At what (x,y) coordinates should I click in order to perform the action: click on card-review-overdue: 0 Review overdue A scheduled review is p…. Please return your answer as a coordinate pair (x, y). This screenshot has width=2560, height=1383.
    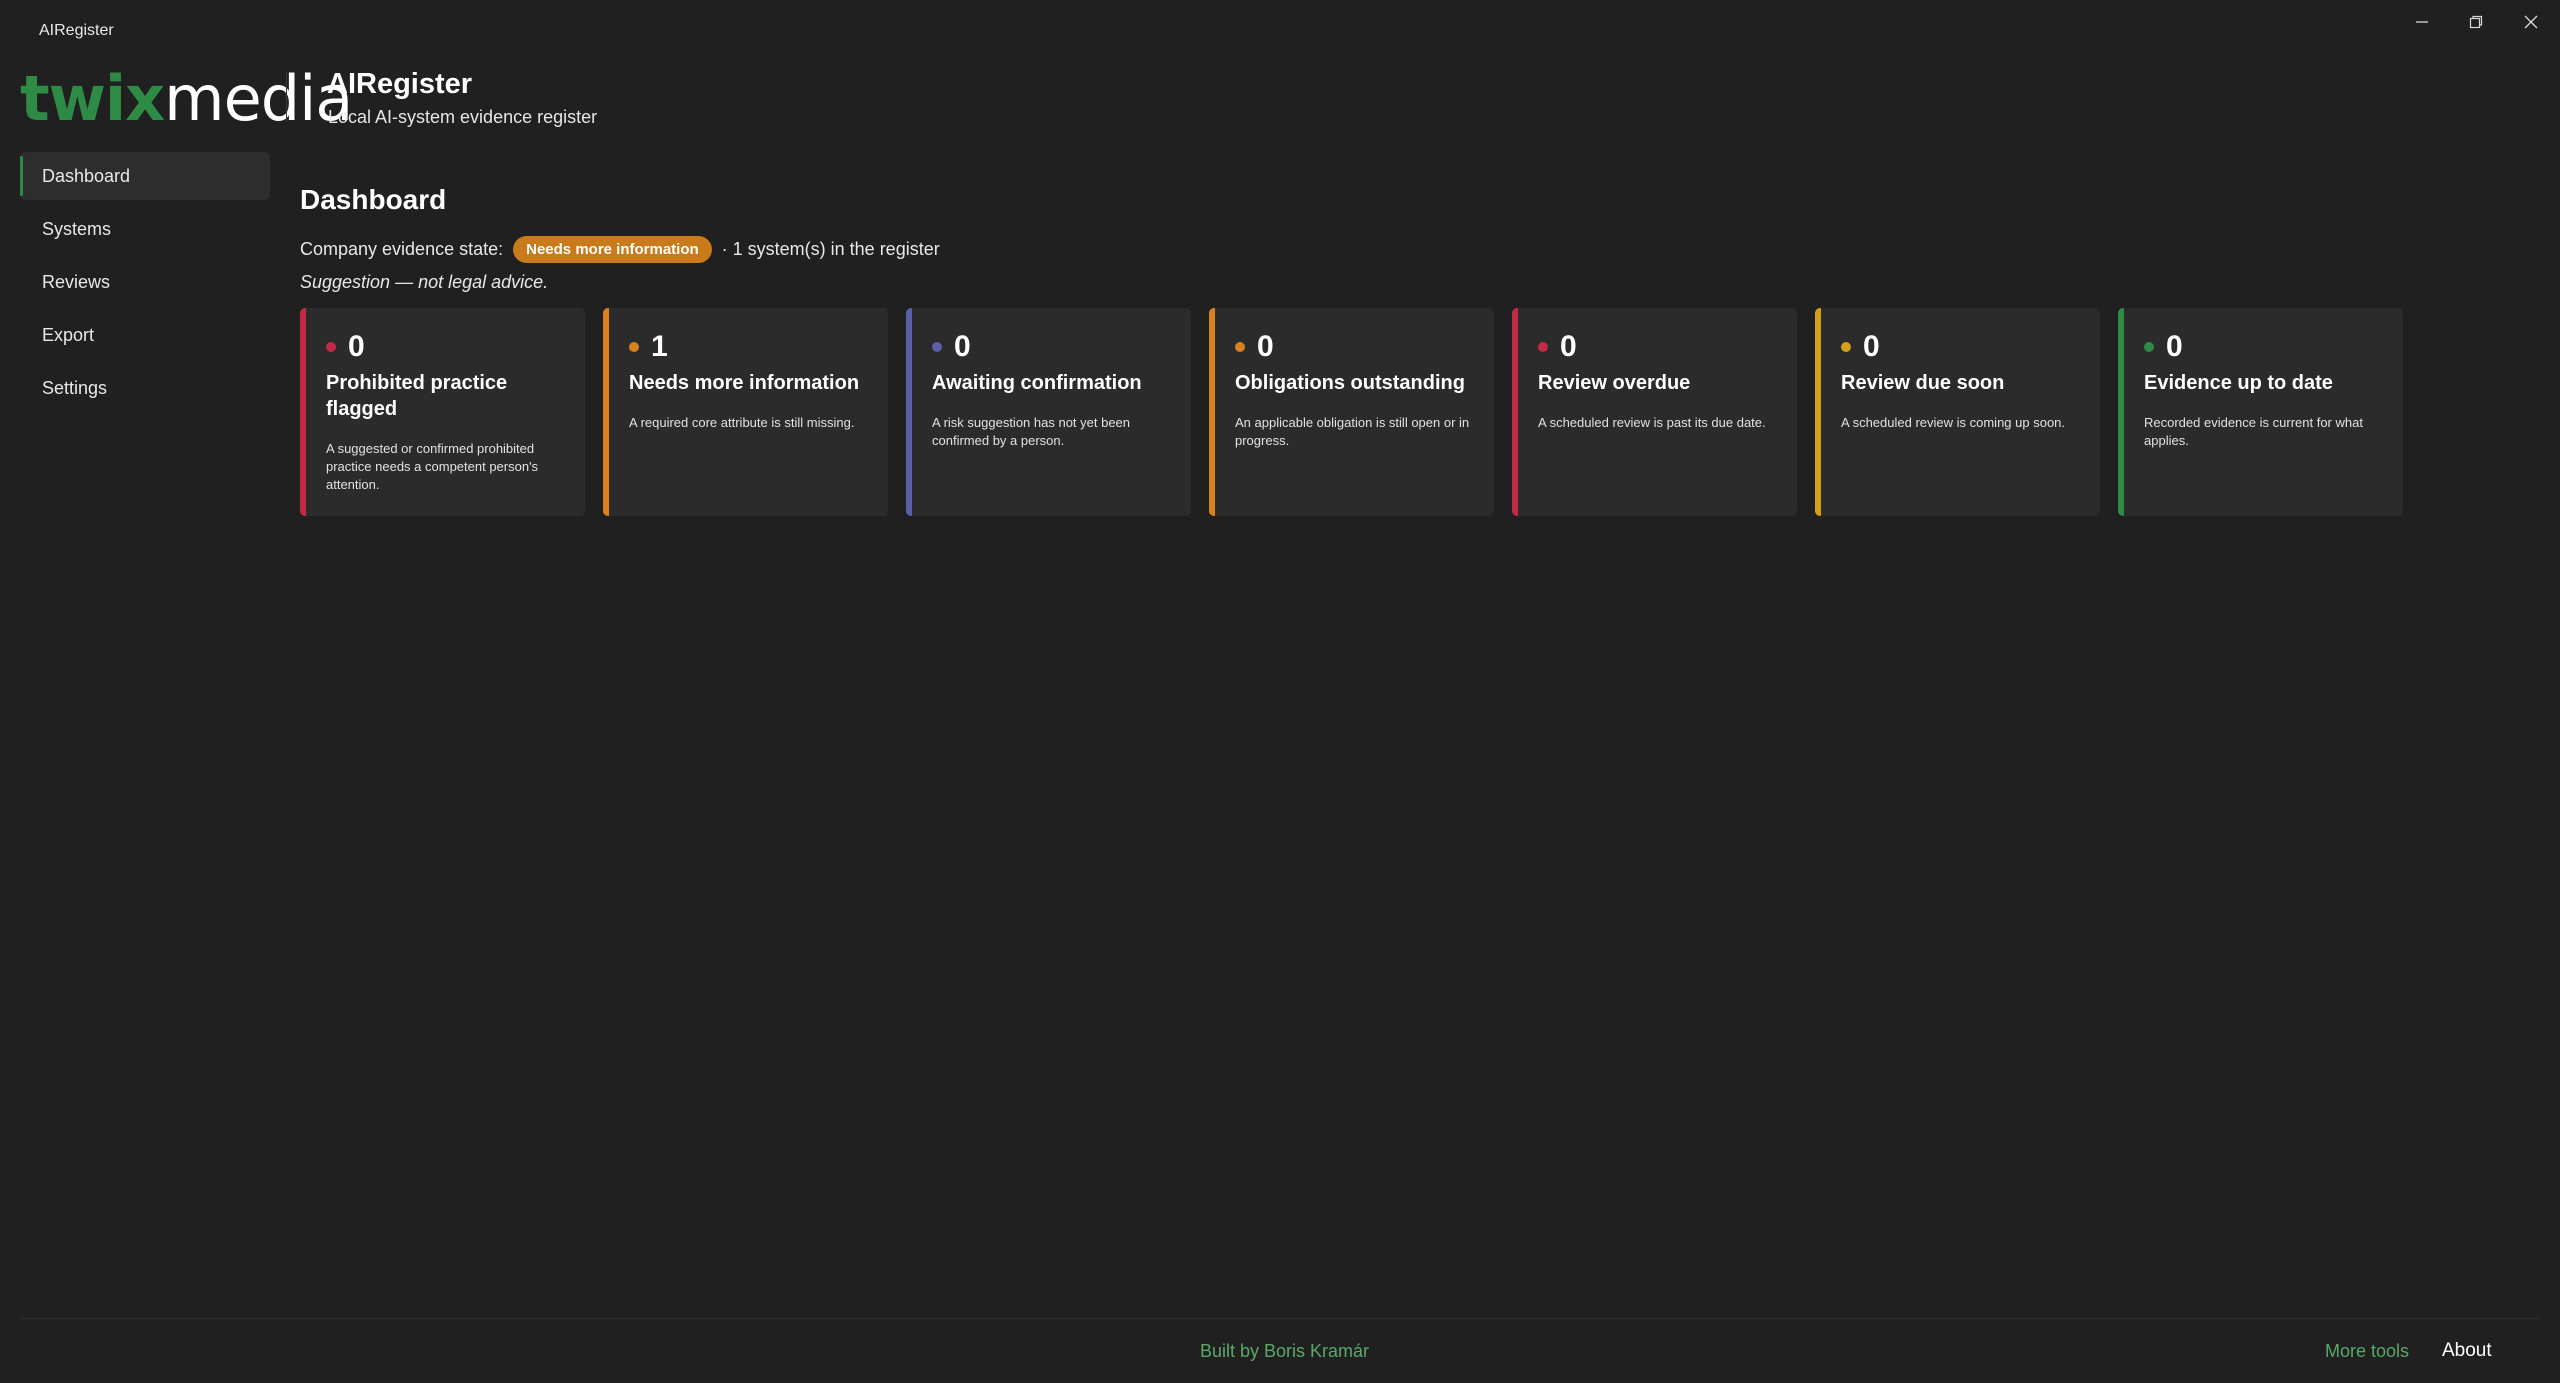
    Looking at the image, I should click on (1654, 412).